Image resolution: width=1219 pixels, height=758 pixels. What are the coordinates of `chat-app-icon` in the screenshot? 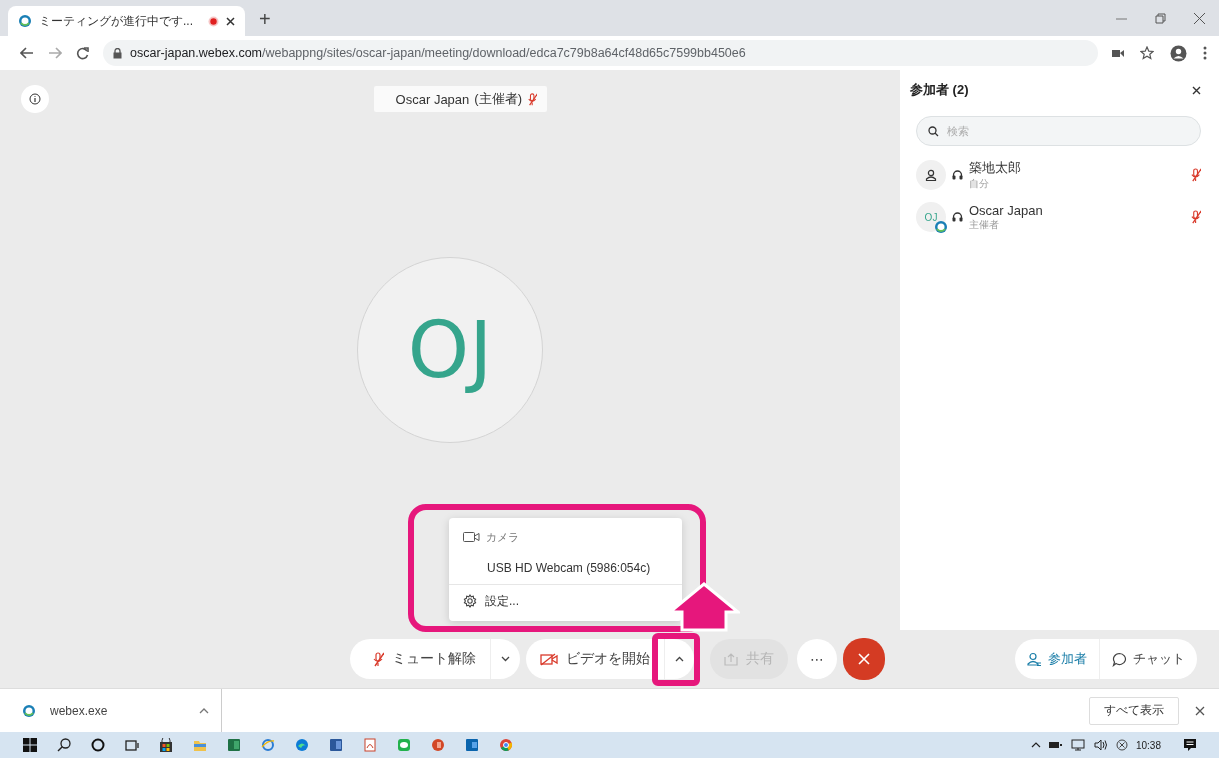 It's located at (404, 745).